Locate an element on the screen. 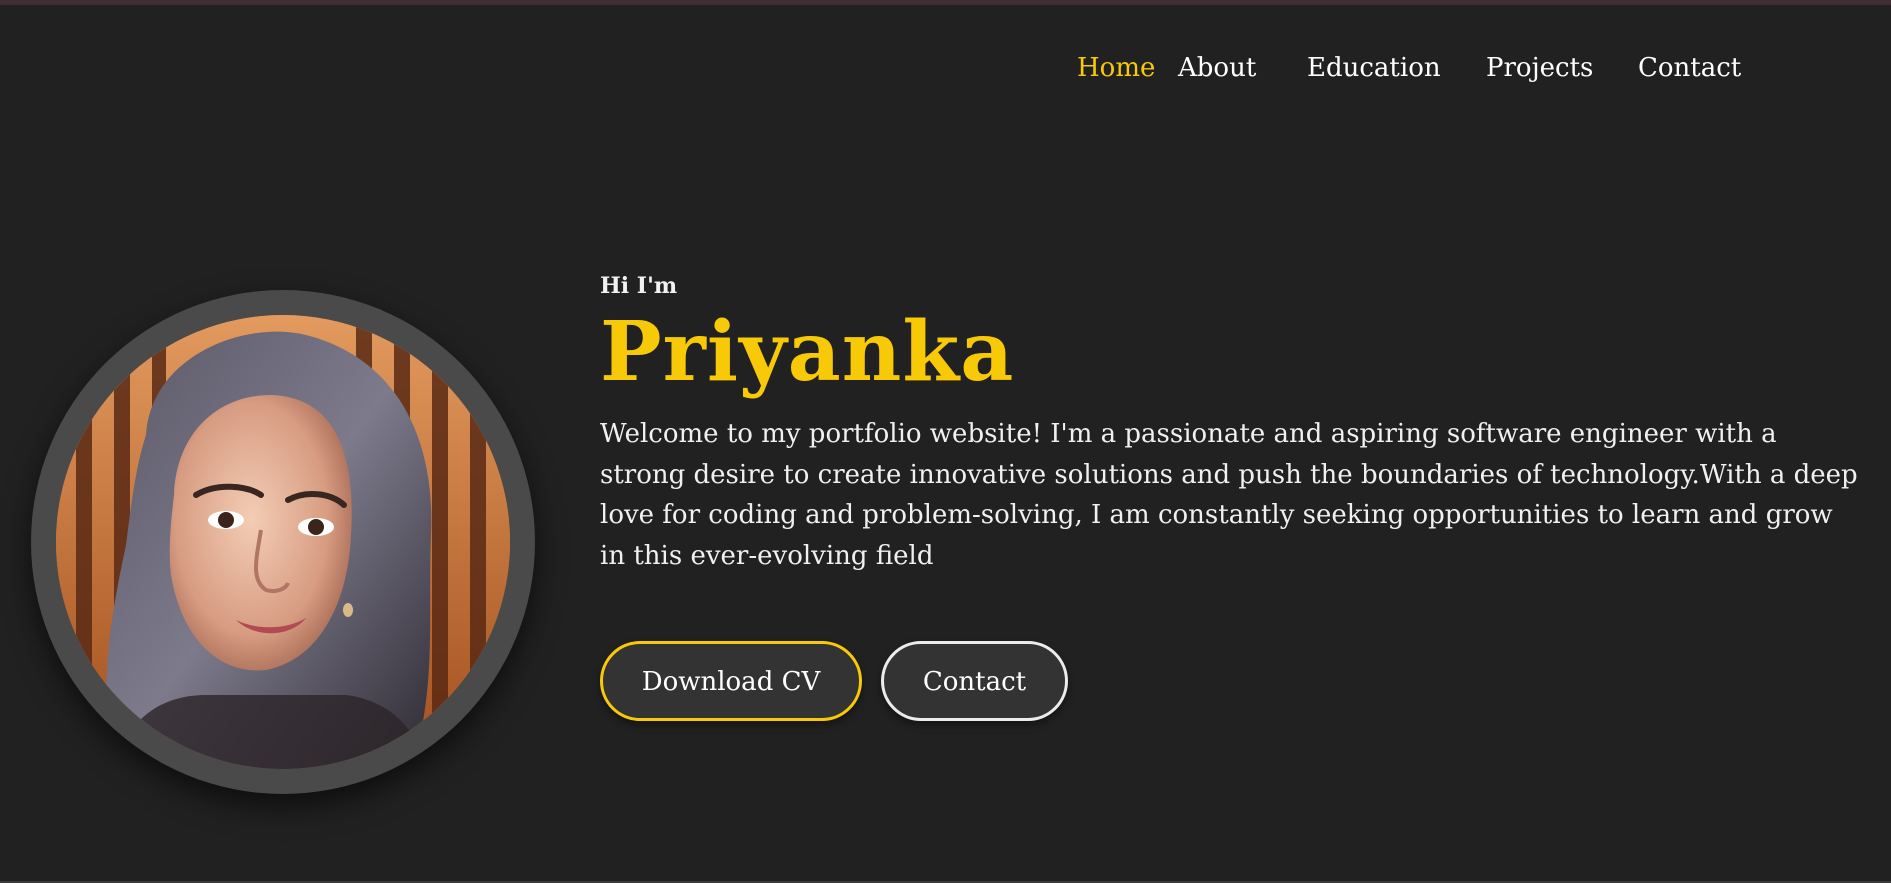 This screenshot has height=883, width=1891. hero-greeting: Hi I'm is located at coordinates (639, 286).